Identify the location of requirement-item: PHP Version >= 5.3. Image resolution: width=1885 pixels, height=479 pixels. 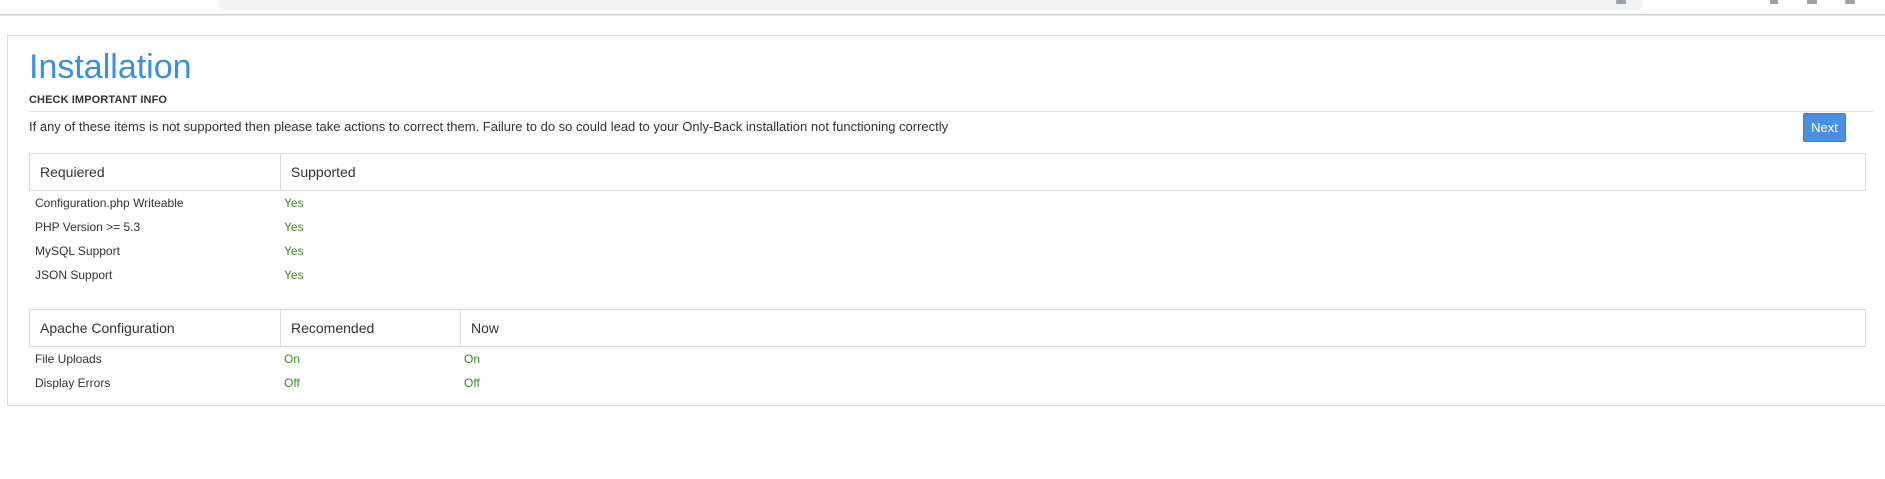
(88, 227).